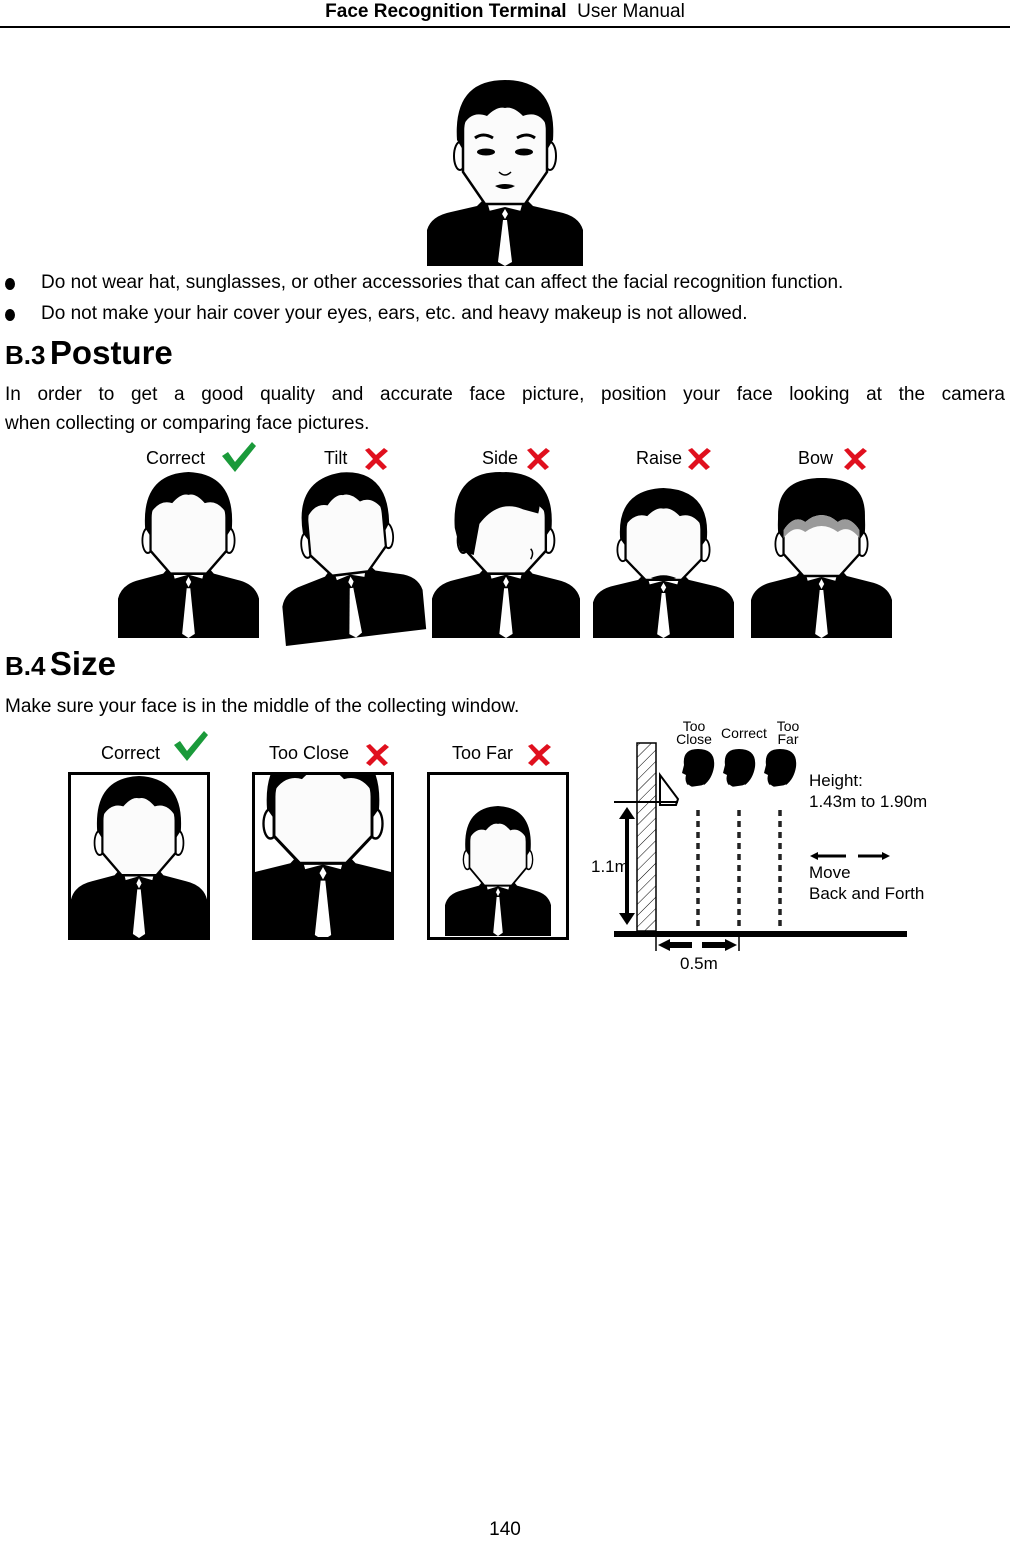  I want to click on diagram-label-too-far: Too Far, so click(788, 733).